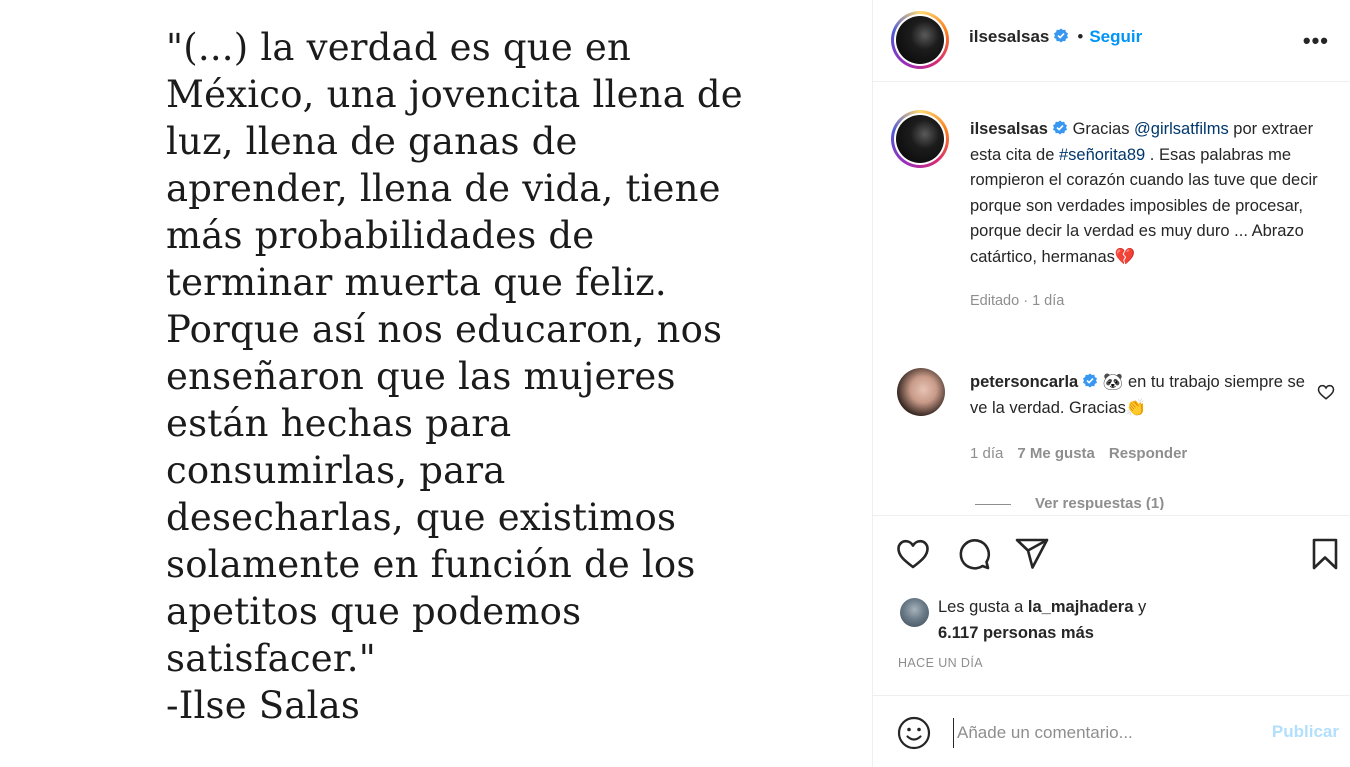 The width and height of the screenshot is (1350, 767). I want to click on post-timestamp: HACE UN DÍA, so click(940, 663).